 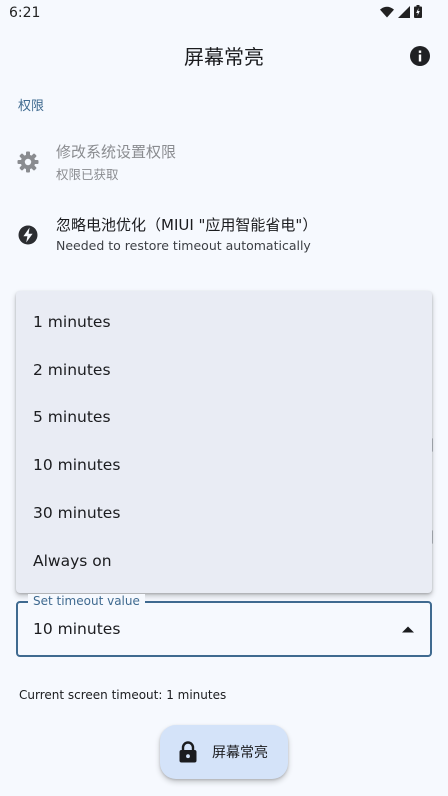 I want to click on keep-screen-on-fab: 屏幕常亮, so click(x=224, y=752).